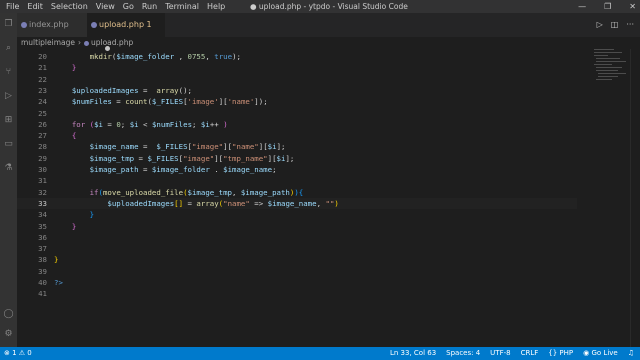  What do you see at coordinates (530, 353) in the screenshot?
I see `end-of-line: CRLF` at bounding box center [530, 353].